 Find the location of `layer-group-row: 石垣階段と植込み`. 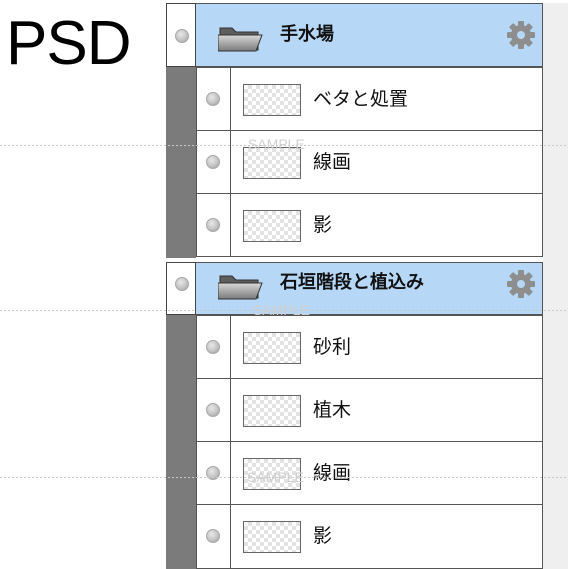

layer-group-row: 石垣階段と植込み is located at coordinates (354, 288).